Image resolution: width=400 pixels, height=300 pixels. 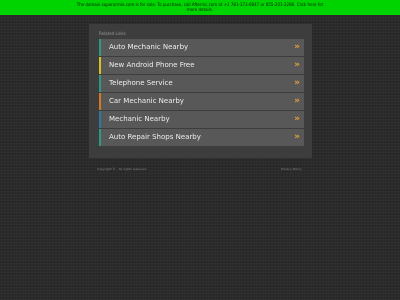 I want to click on related-link-new-android-phone-free: New Android Phone Free », so click(x=201, y=65).